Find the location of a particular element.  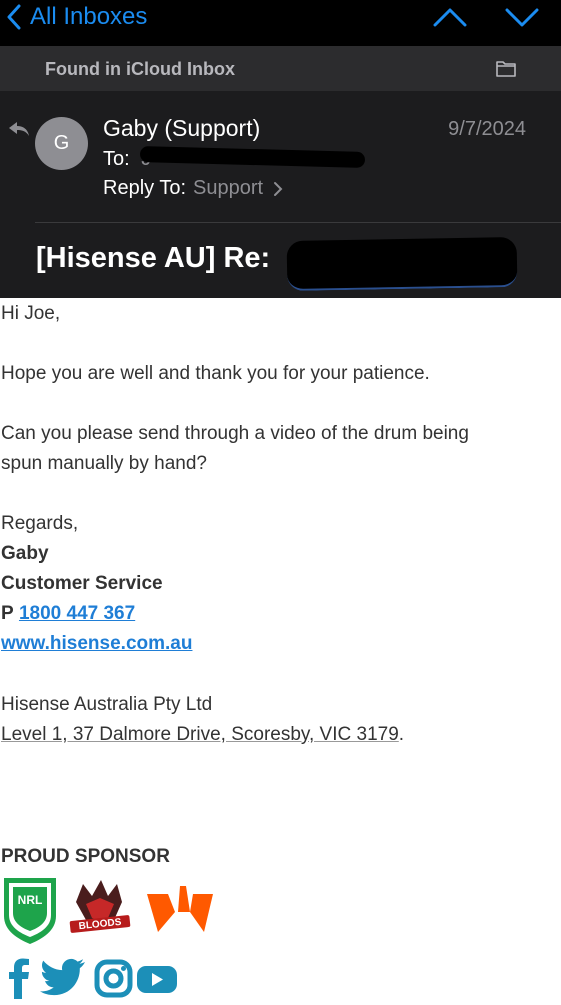

top-nav-bar: All Inboxes is located at coordinates (280, 23).